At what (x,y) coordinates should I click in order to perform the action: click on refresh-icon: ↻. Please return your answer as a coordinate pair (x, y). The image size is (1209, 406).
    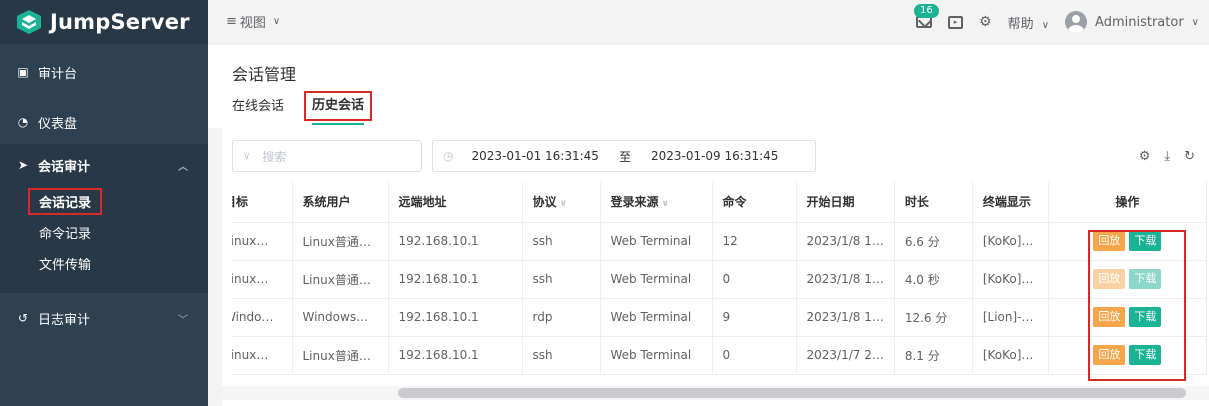
    Looking at the image, I should click on (1189, 156).